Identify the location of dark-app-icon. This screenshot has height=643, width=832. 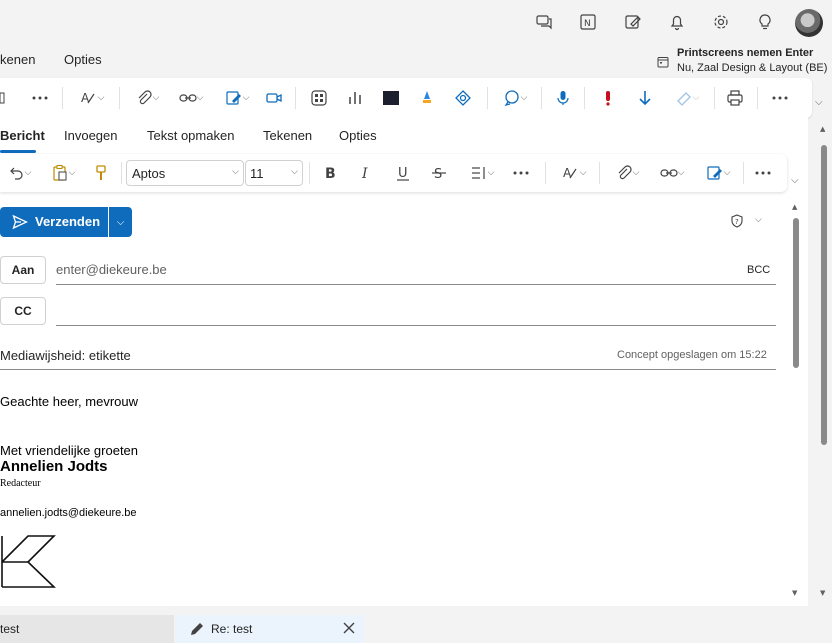
(391, 98).